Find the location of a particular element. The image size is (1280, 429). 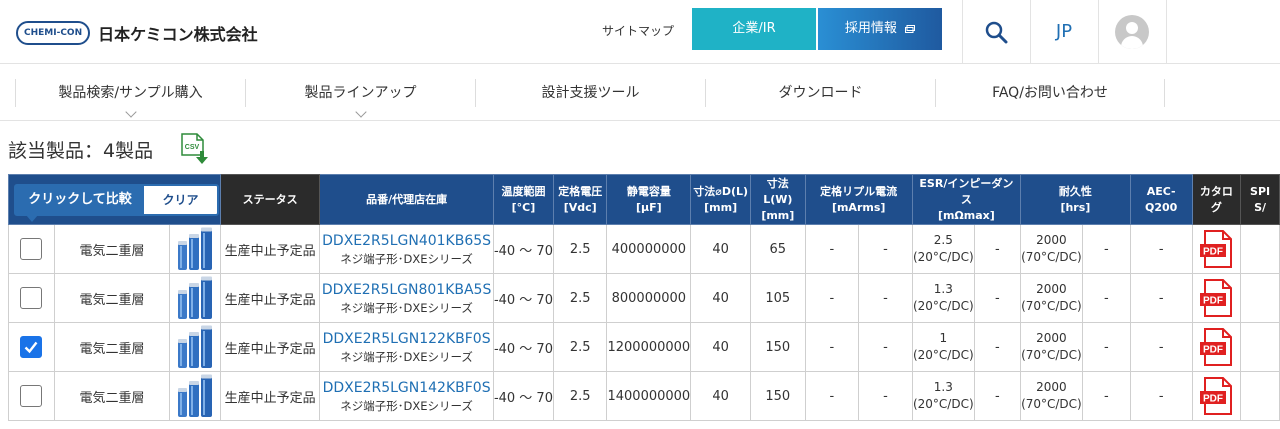

temp-range: -40 ～ 70 is located at coordinates (523, 249).